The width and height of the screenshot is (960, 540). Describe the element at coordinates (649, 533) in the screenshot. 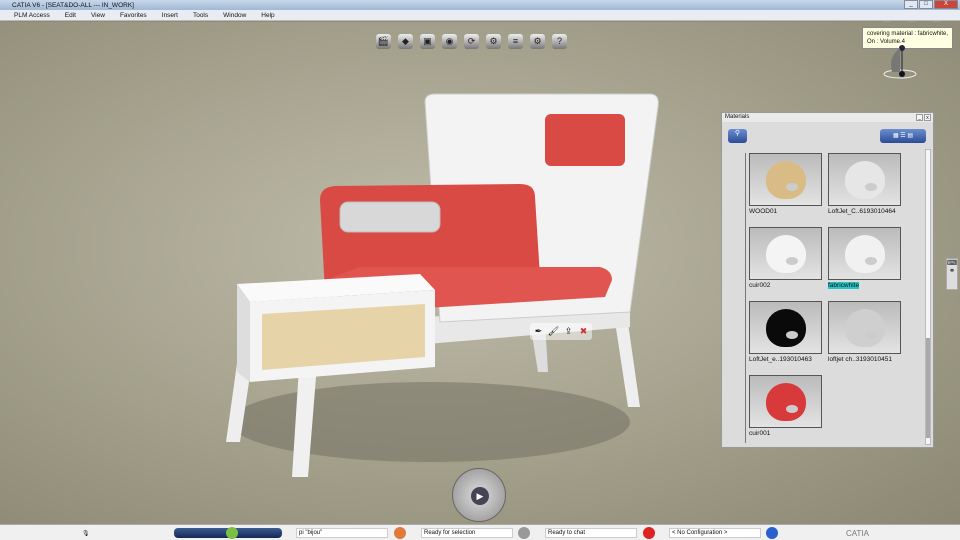

I see `config-icon` at that location.